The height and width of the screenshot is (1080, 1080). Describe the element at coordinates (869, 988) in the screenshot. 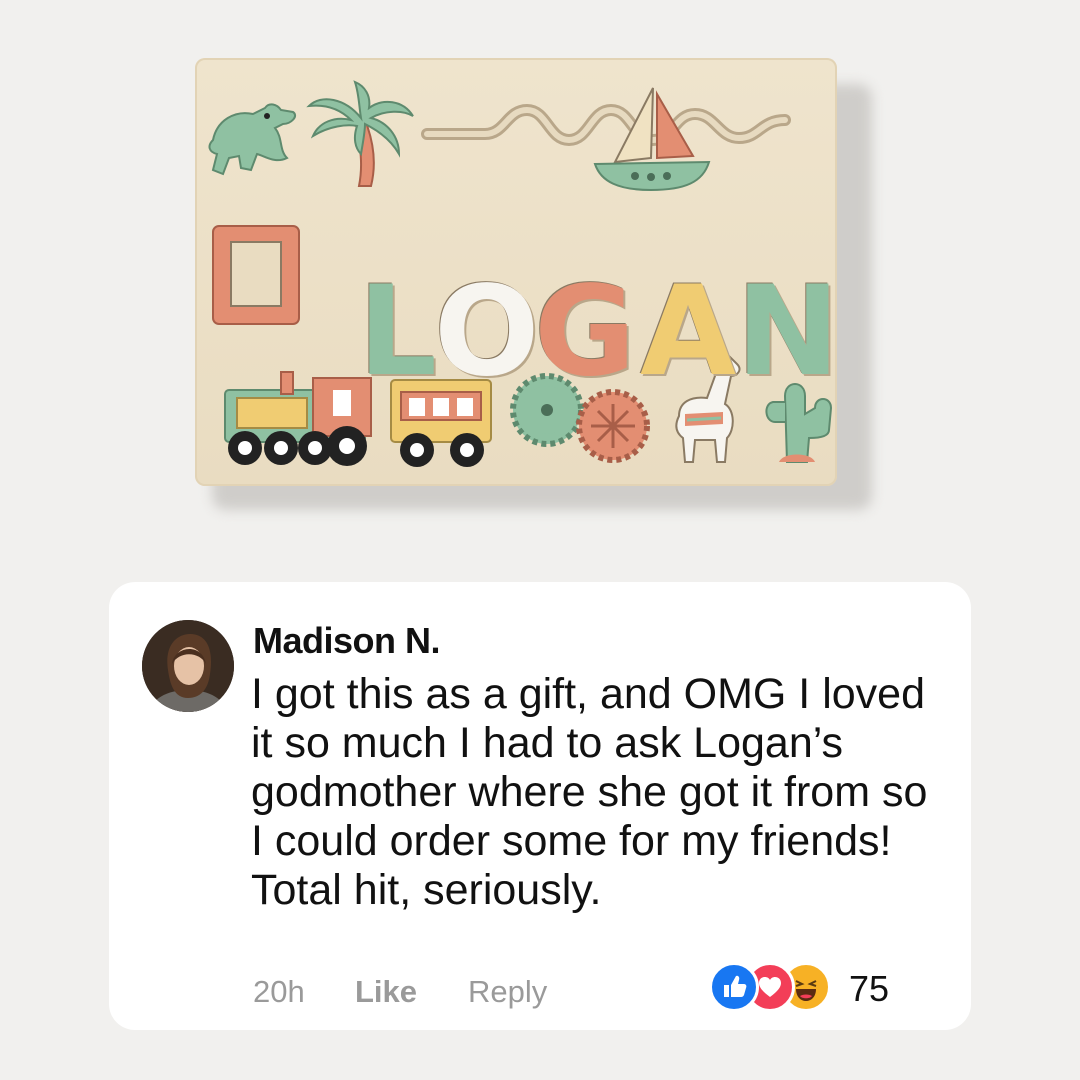

I see `reaction-count: 75` at that location.